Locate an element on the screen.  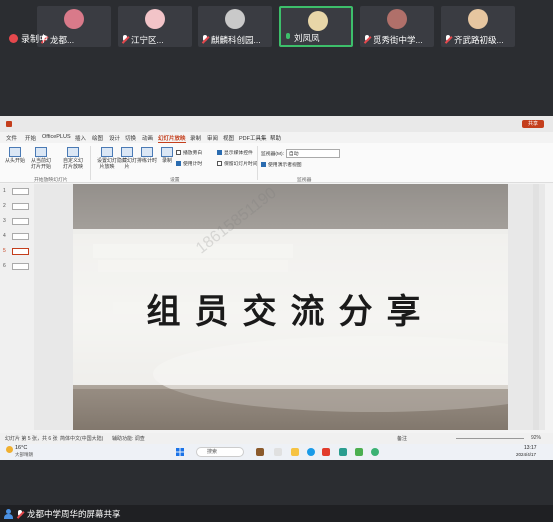
file-explorer-icon is located at coordinates (295, 452).